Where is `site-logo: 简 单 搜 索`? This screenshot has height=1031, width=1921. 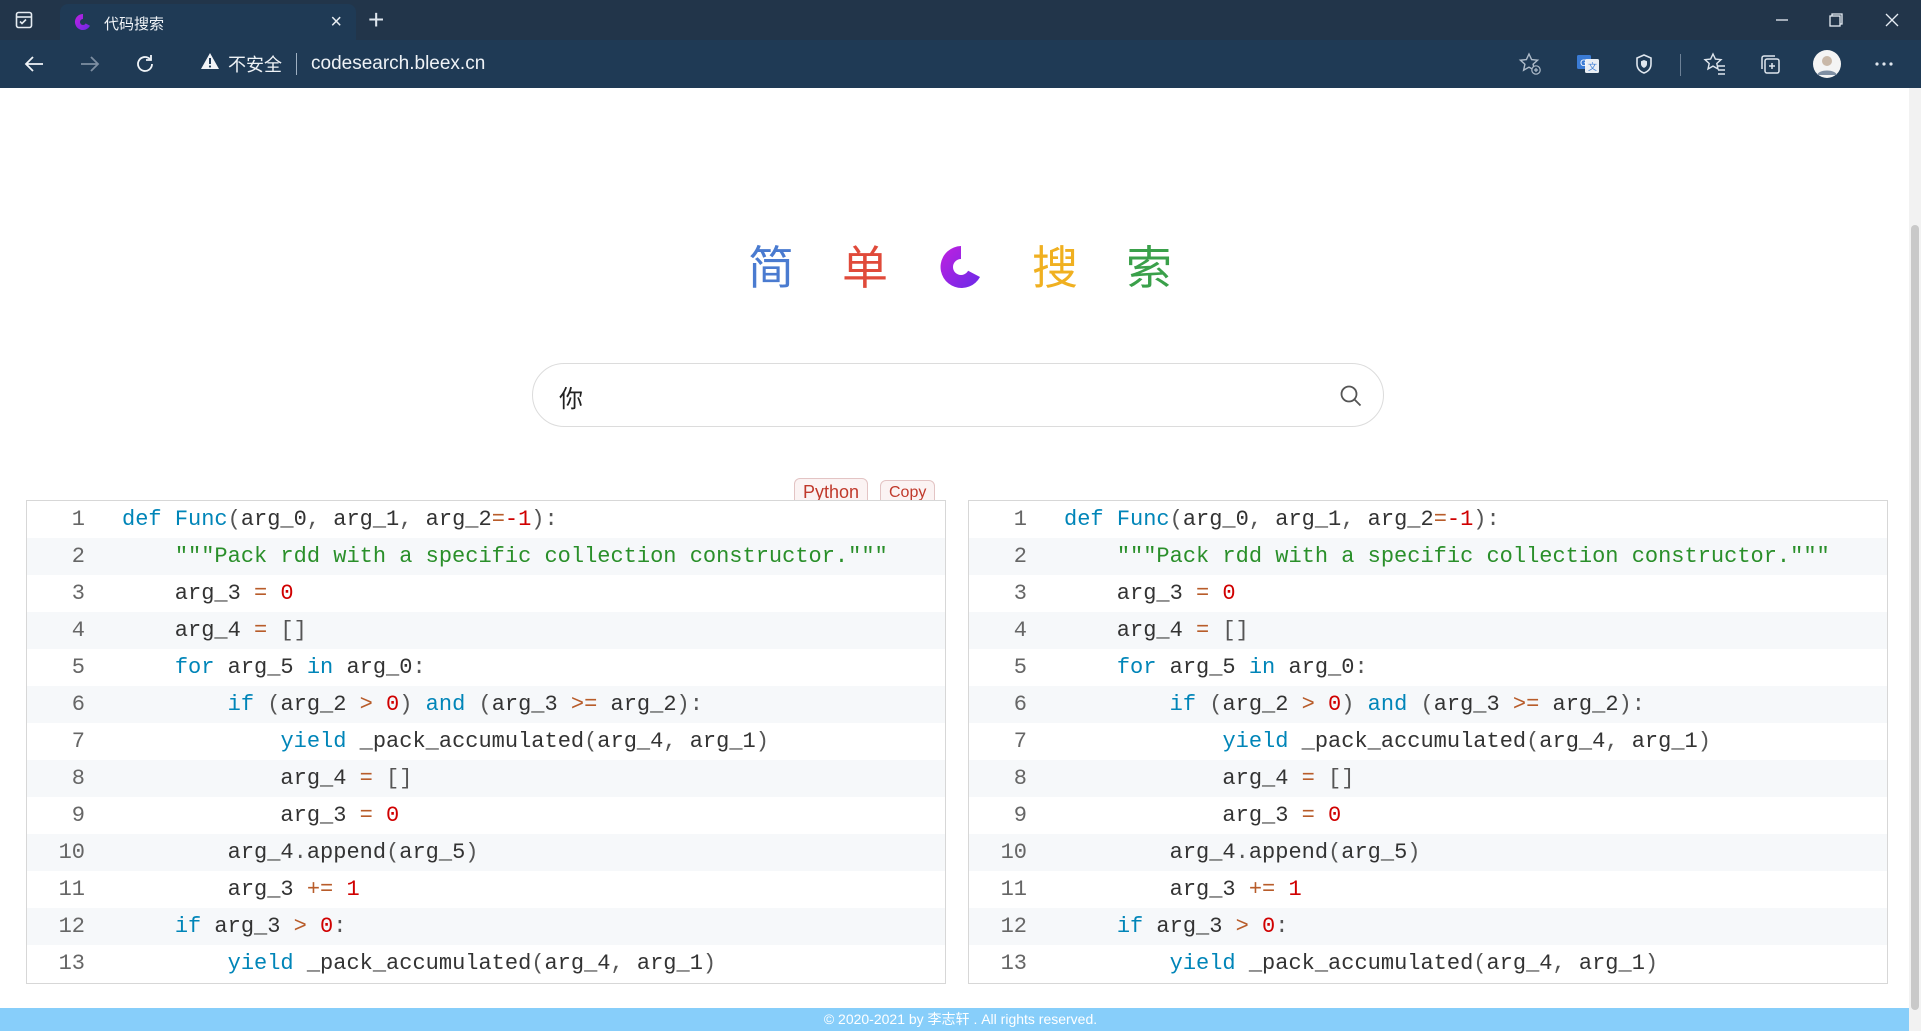 site-logo: 简 单 搜 索 is located at coordinates (960, 270).